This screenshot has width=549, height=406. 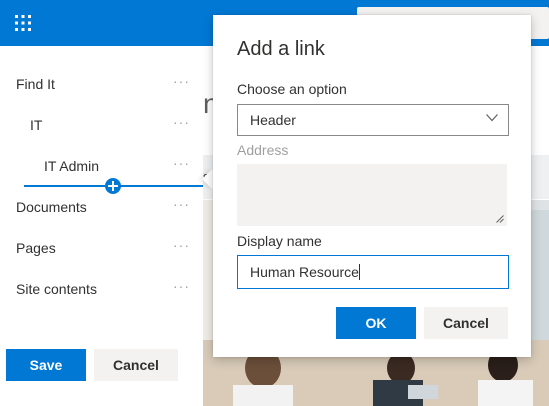 I want to click on nav-item-label: Documents, so click(x=51, y=207).